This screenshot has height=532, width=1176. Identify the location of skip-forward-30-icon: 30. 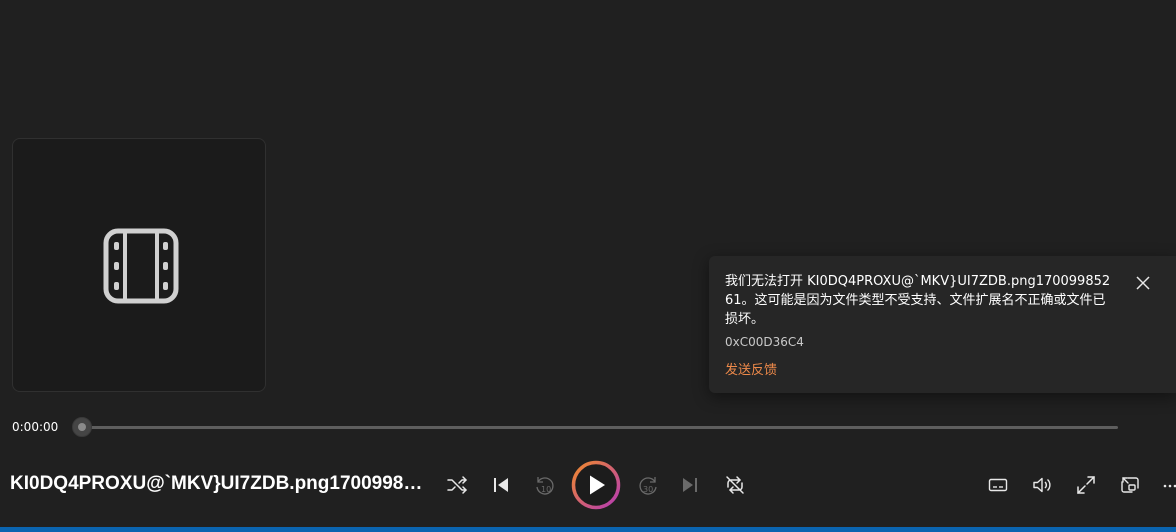
(648, 486).